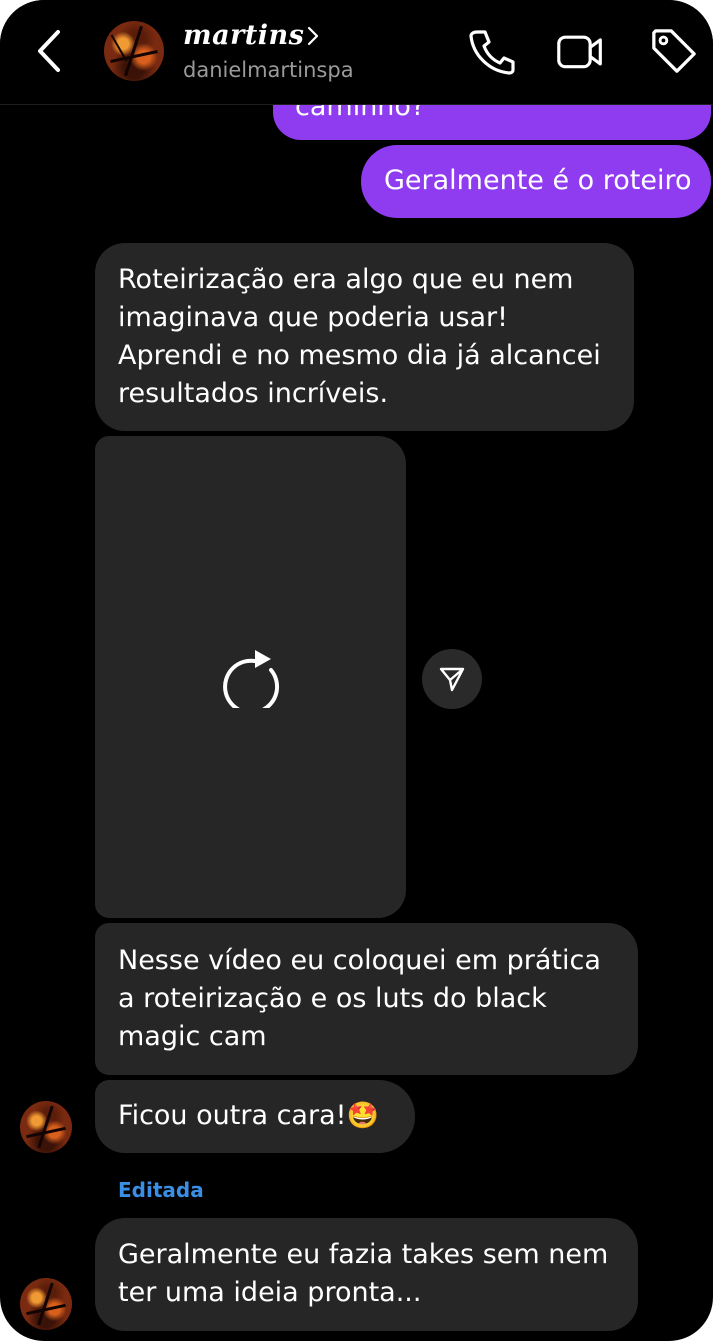  Describe the element at coordinates (268, 70) in the screenshot. I see `contact-username: danielmartinspa` at that location.